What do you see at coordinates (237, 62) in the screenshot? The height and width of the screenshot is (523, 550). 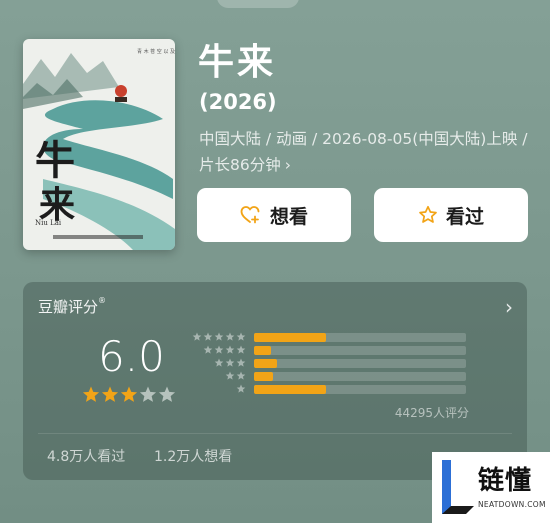 I see `movie-title: 牛来` at bounding box center [237, 62].